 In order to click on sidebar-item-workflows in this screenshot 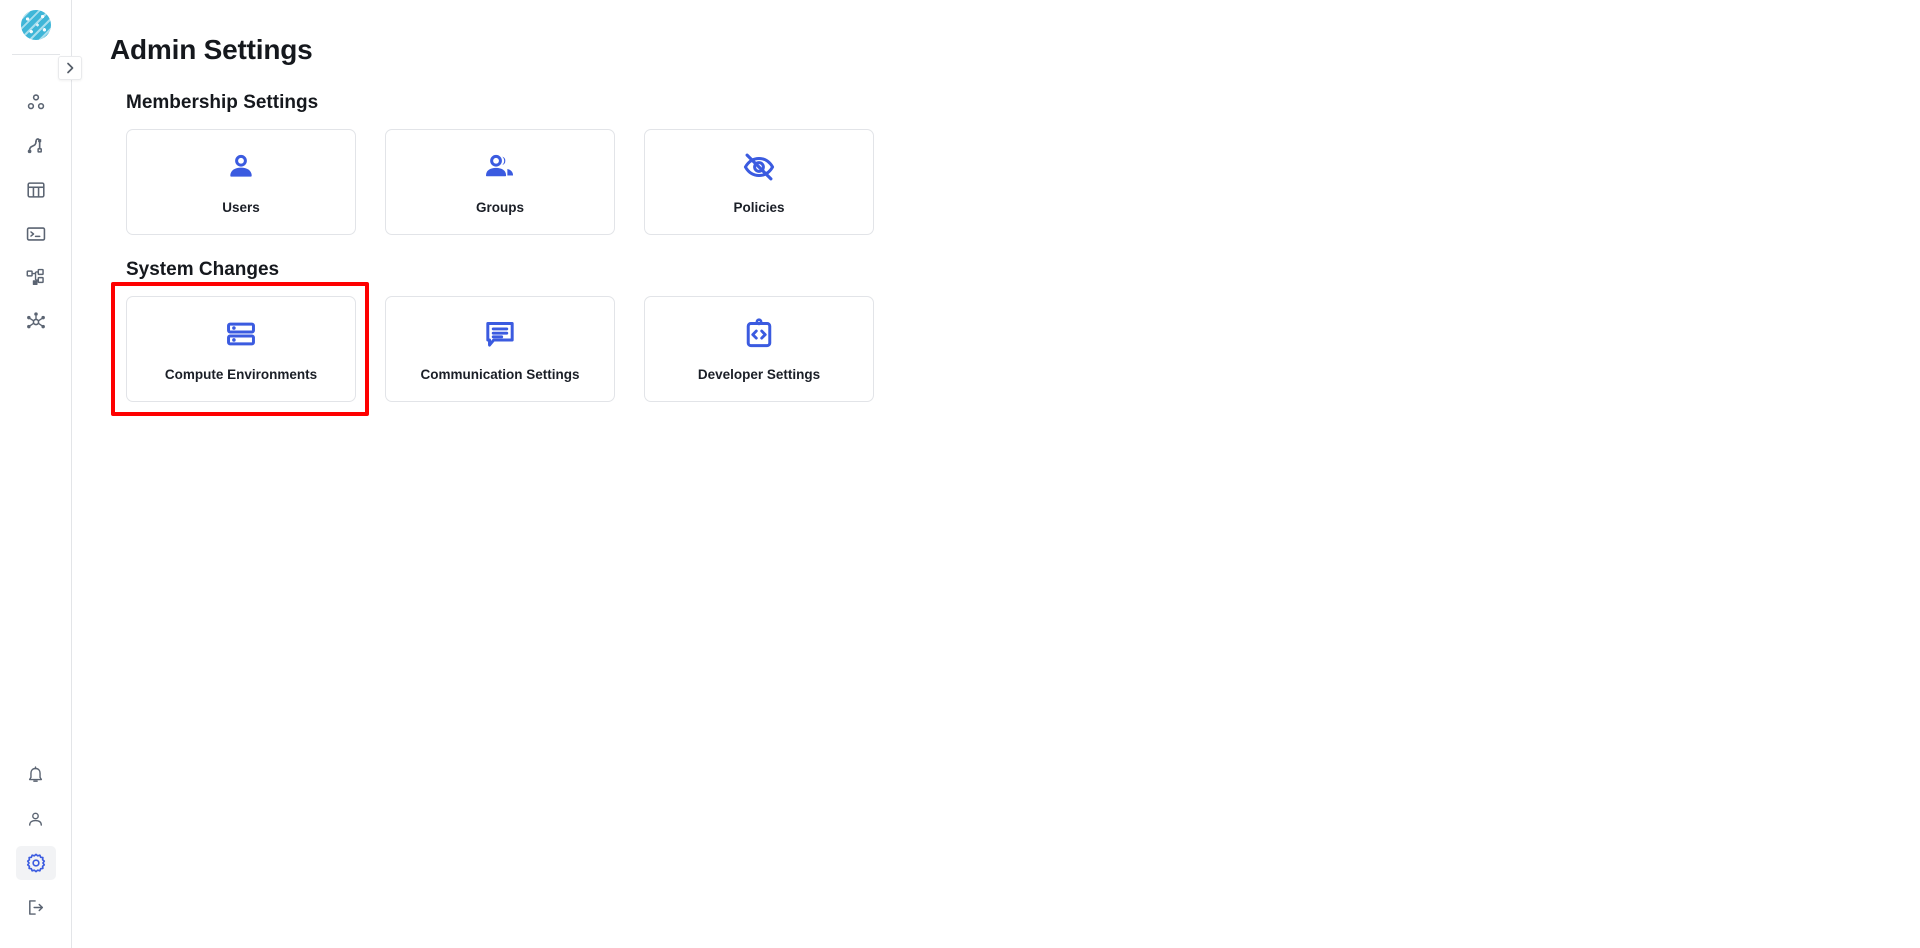, I will do `click(36, 278)`.